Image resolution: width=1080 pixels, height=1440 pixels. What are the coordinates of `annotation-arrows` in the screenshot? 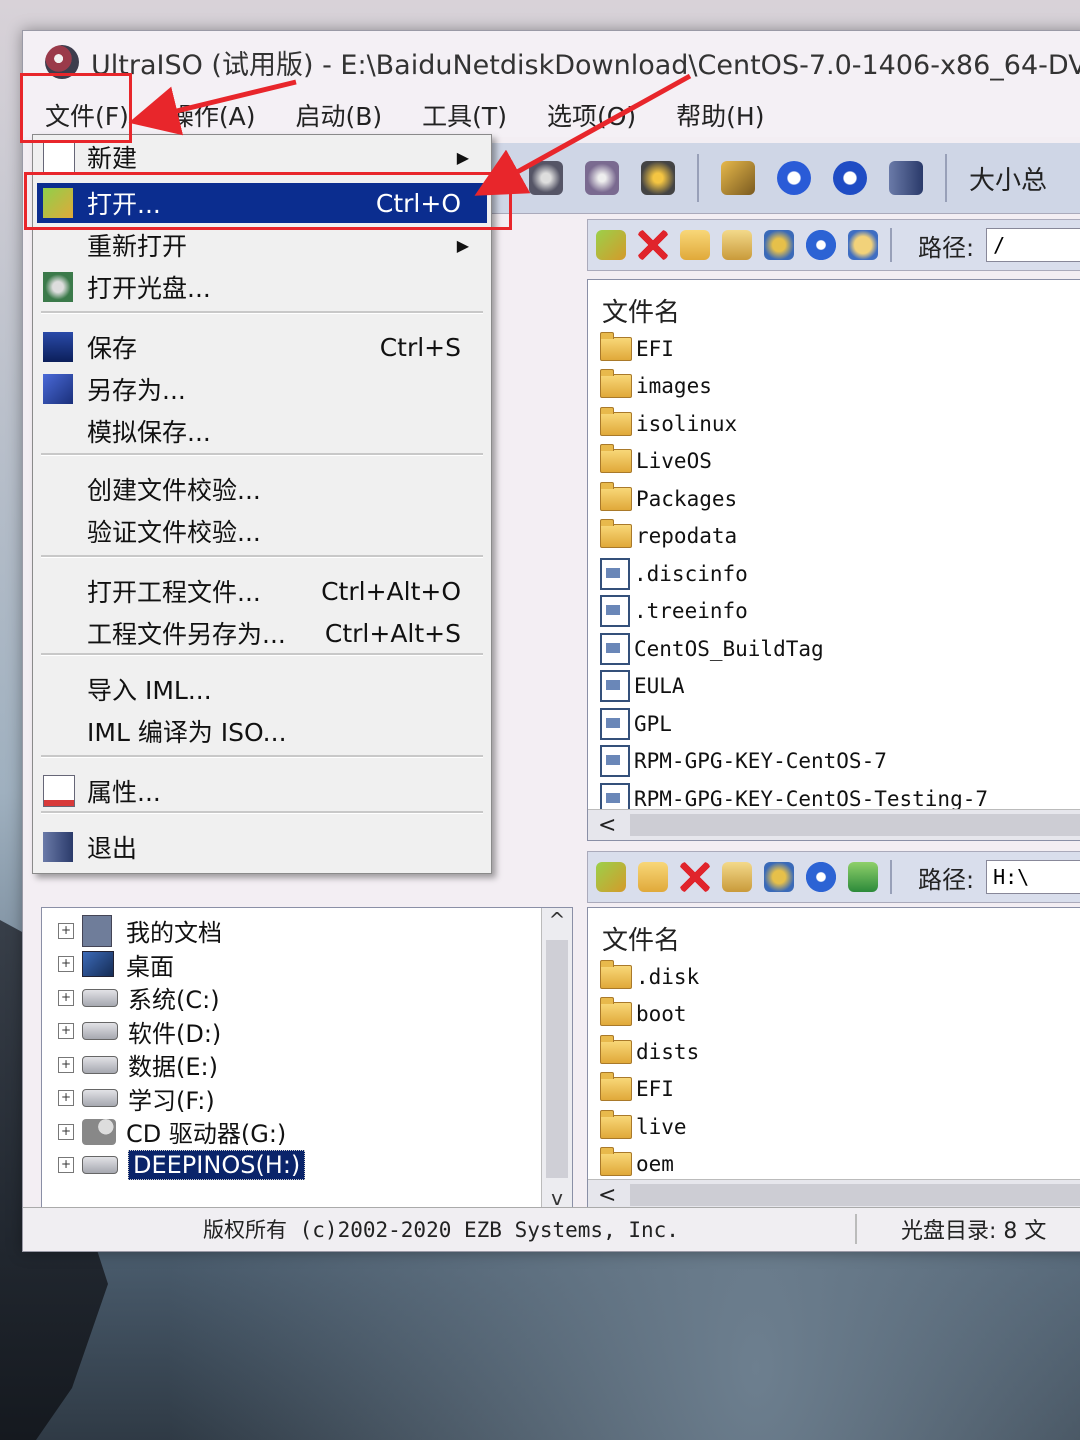 It's located at (410, 134).